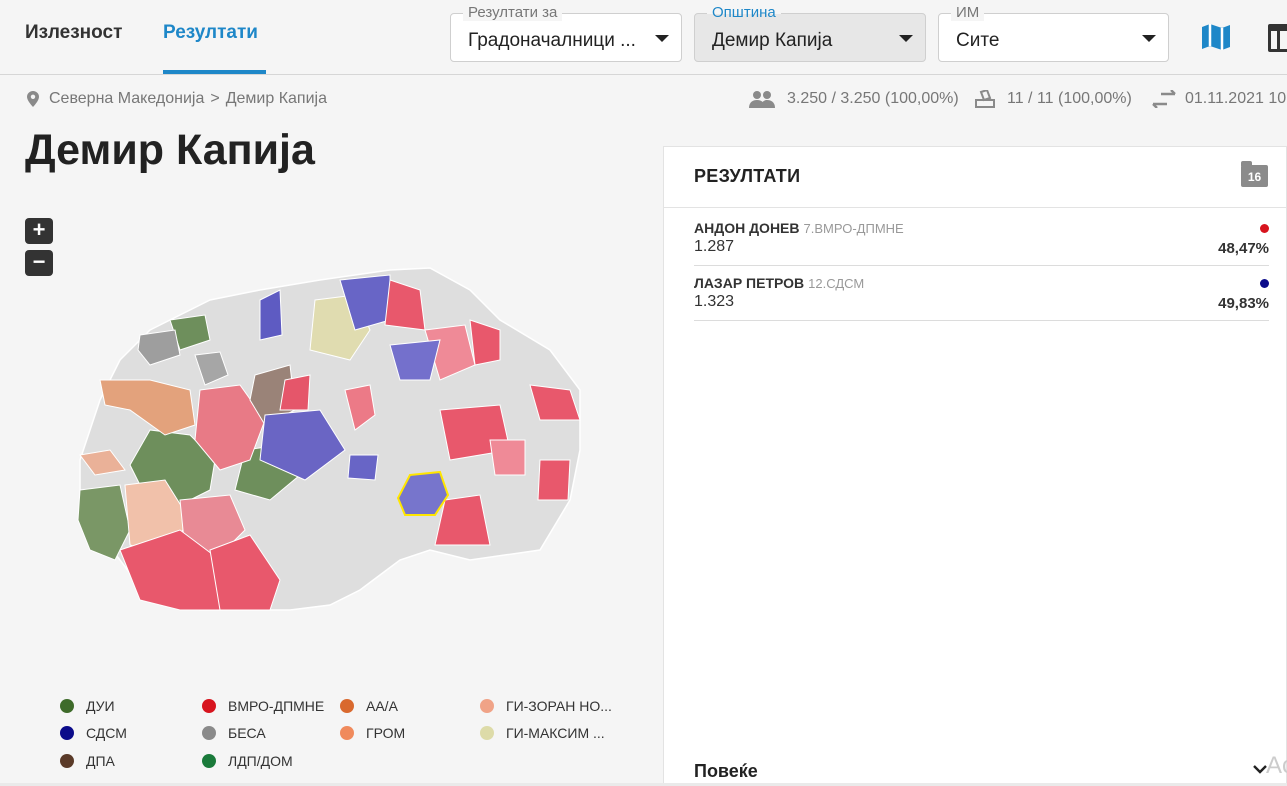 This screenshot has width=1287, height=786. Describe the element at coordinates (772, 40) in the screenshot. I see `municipality-value: Демир Капија` at that location.